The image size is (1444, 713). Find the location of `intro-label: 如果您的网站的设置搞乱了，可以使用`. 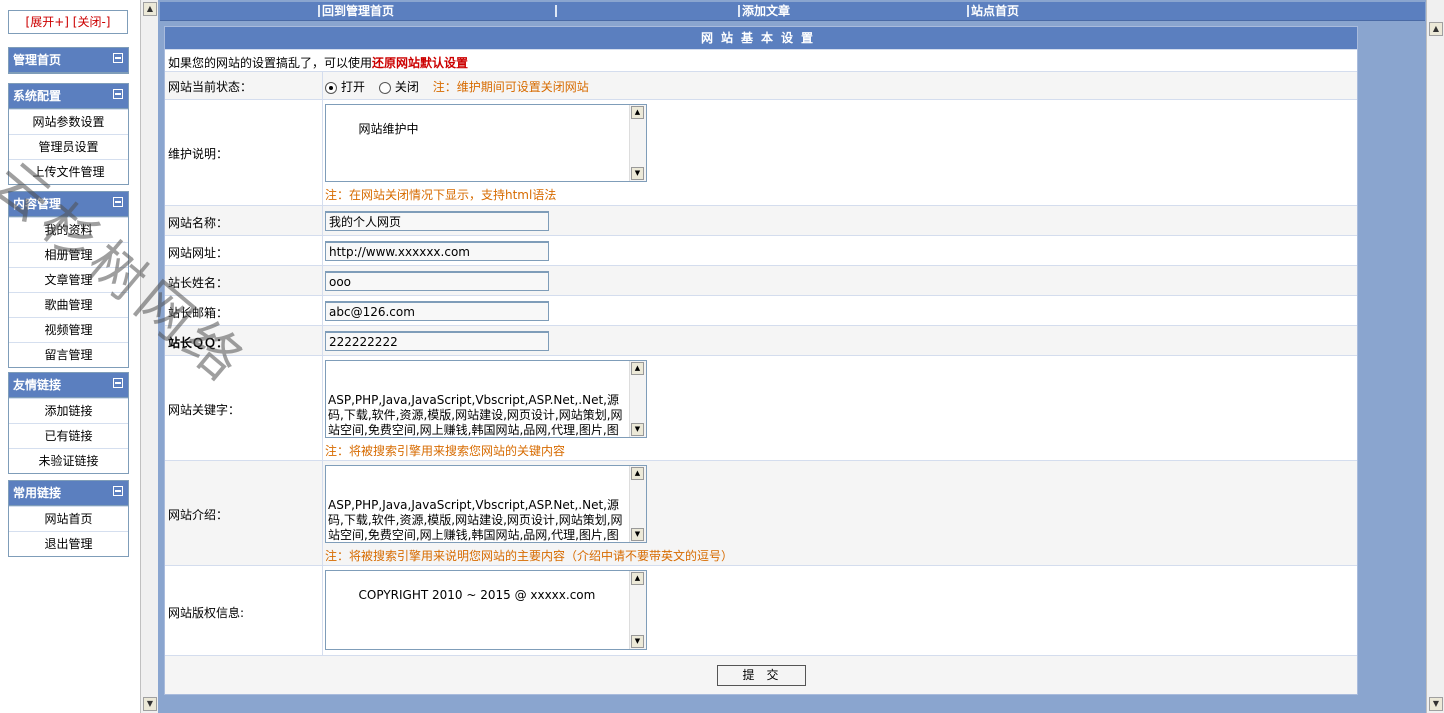

intro-label: 如果您的网站的设置搞乱了，可以使用 is located at coordinates (270, 63).